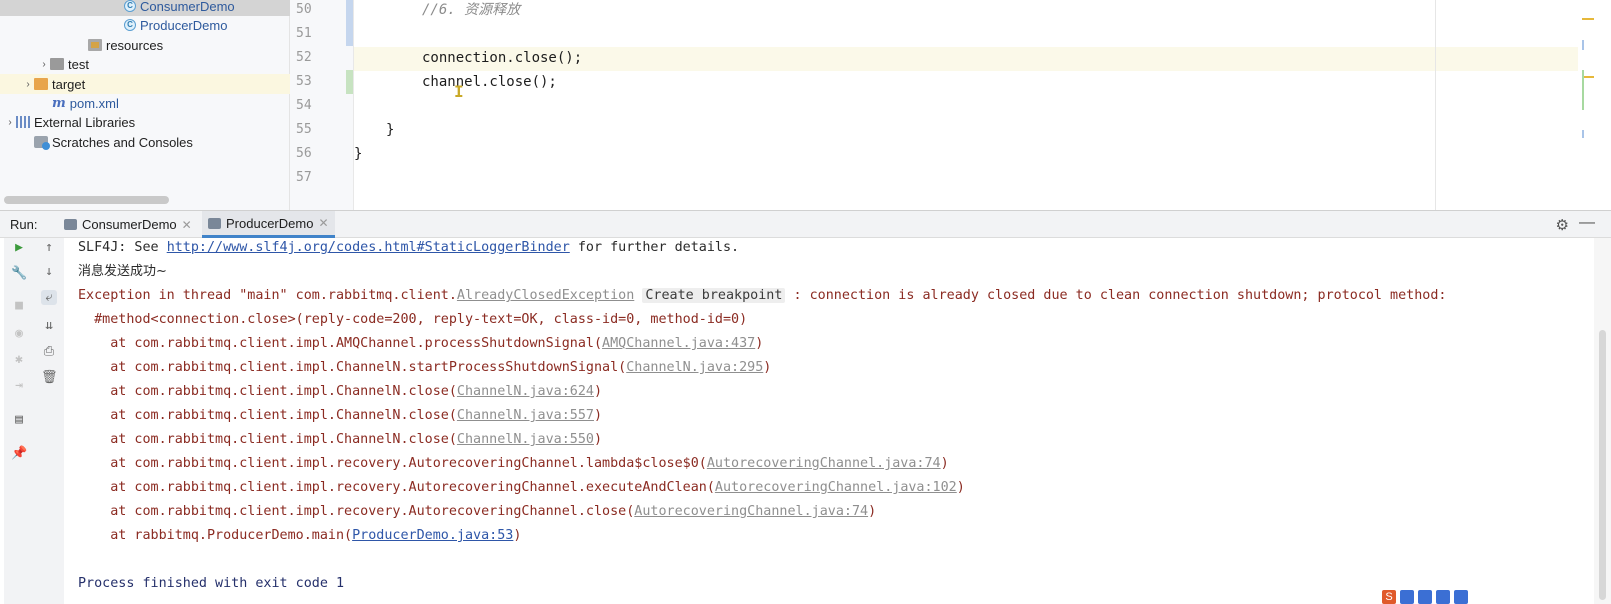  Describe the element at coordinates (489, 82) in the screenshot. I see `code-line: channel.close();` at that location.